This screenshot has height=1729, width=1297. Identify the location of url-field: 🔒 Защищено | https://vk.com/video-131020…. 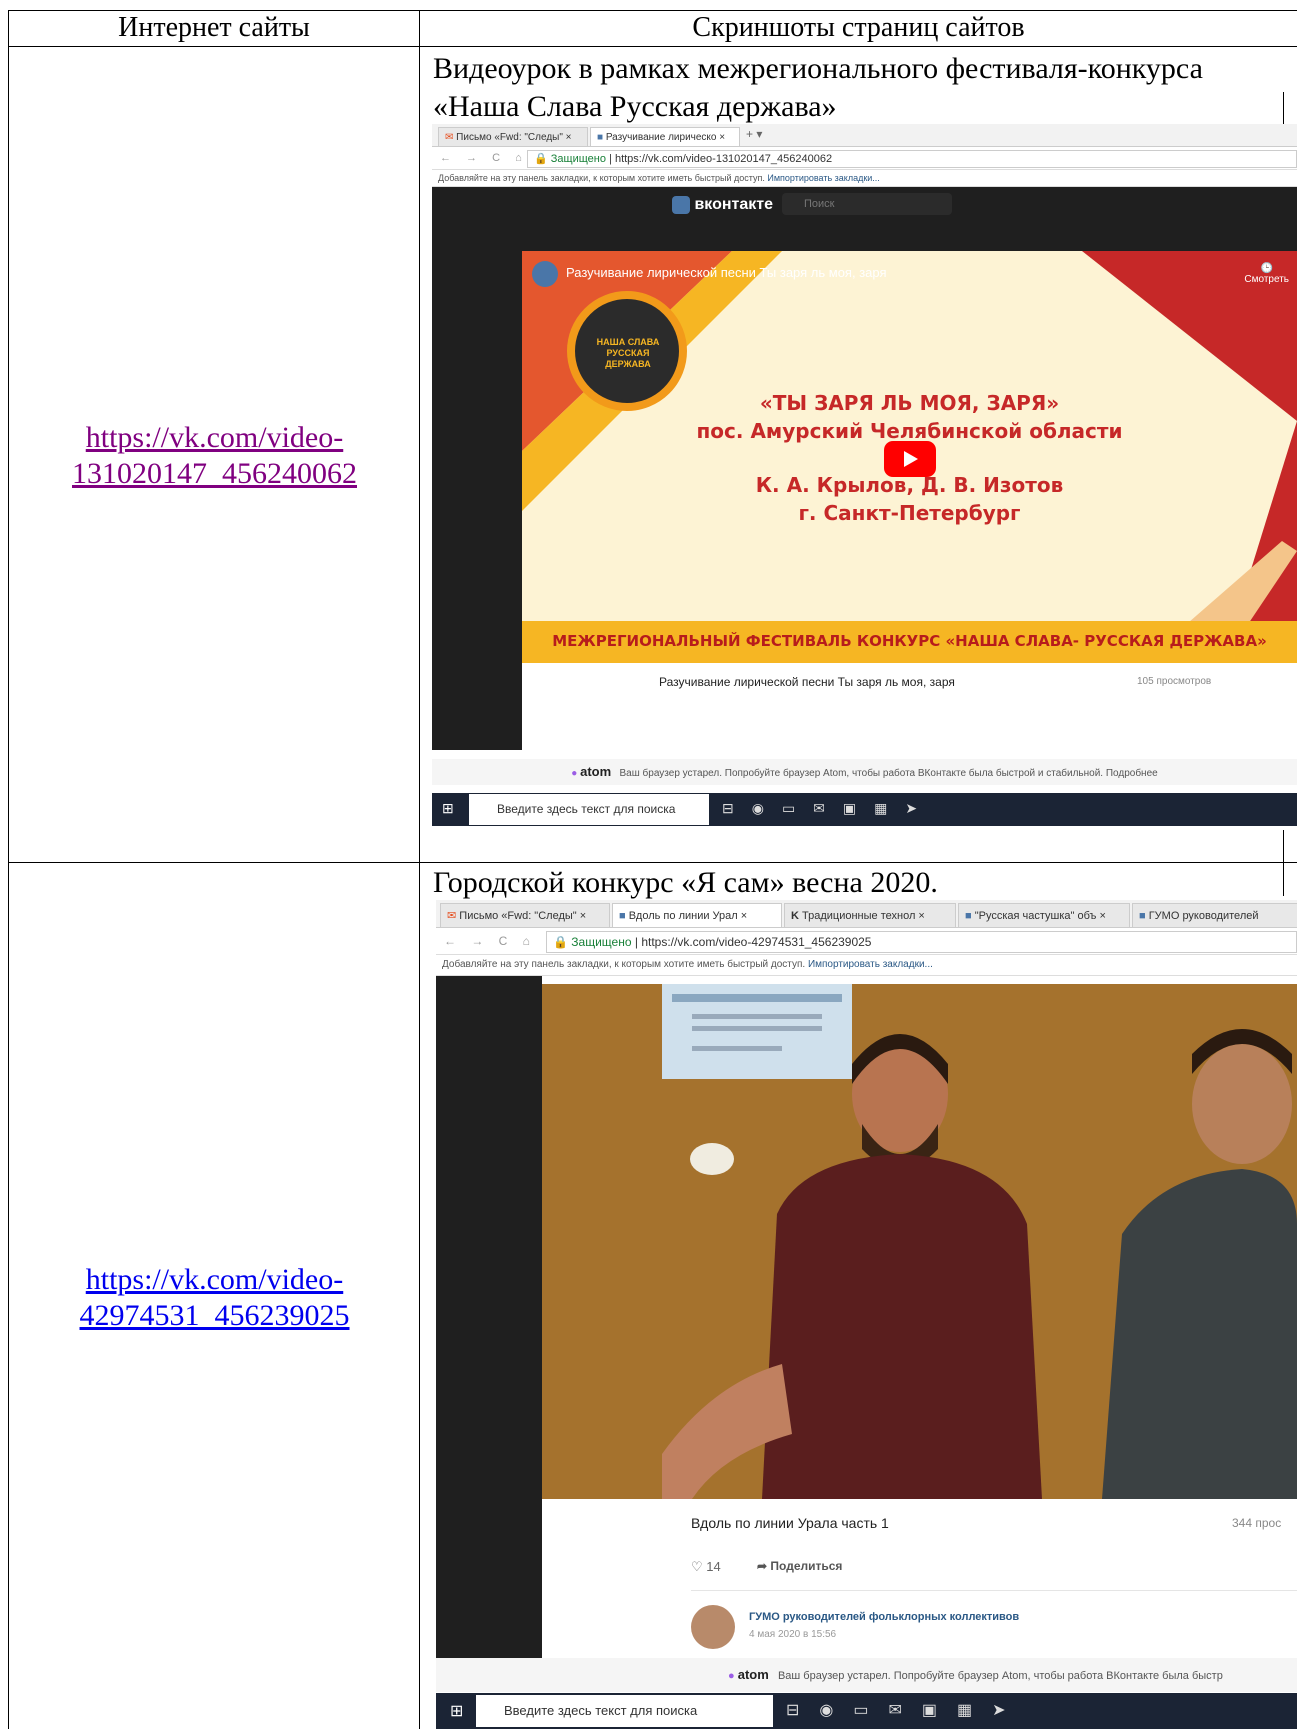
(912, 159).